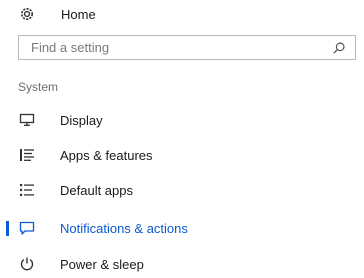 This screenshot has height=278, width=364. I want to click on search-box, so click(187, 47).